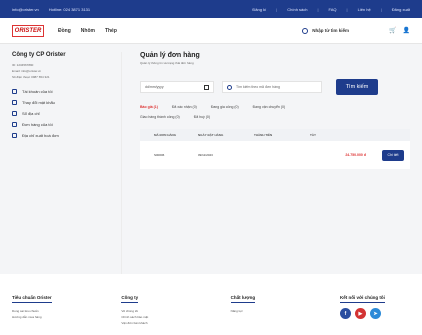  I want to click on page-title: Quản lý đơn hàng, so click(170, 55).